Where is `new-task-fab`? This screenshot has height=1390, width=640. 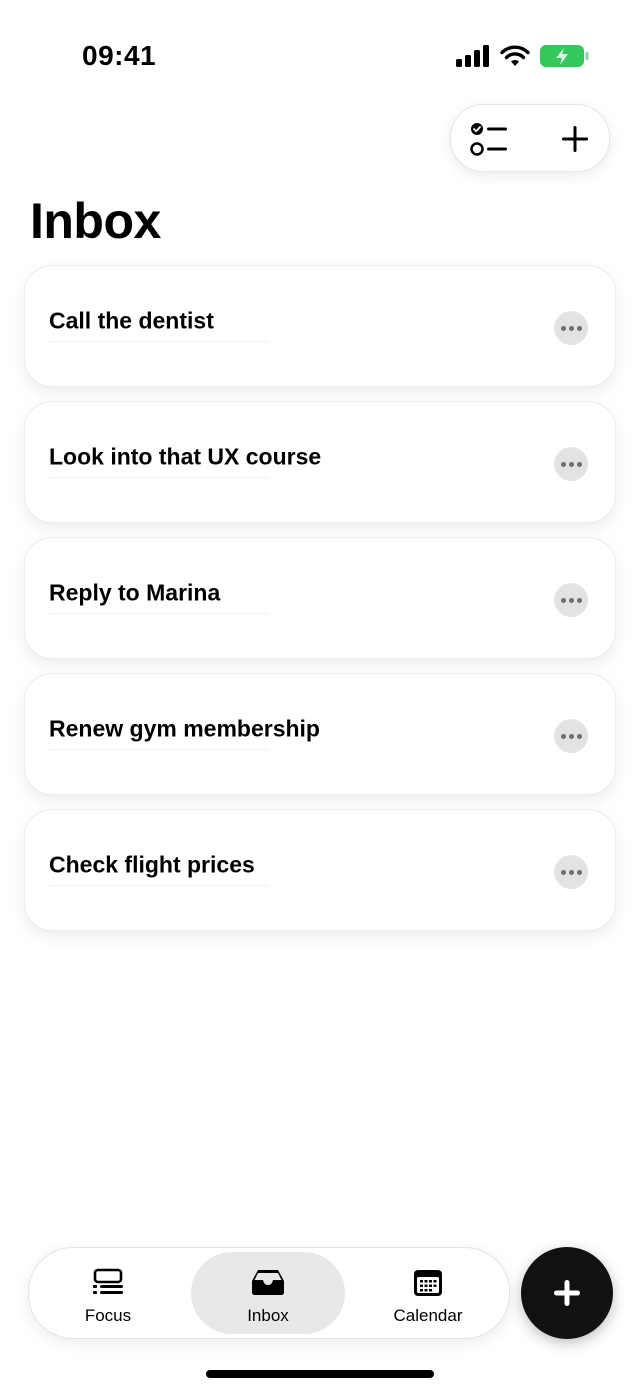
new-task-fab is located at coordinates (567, 1293).